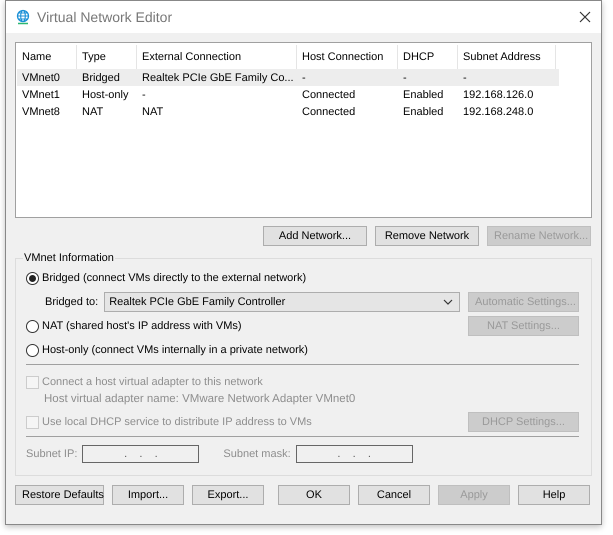 The height and width of the screenshot is (535, 613). I want to click on table-cell-text: Host-only, so click(105, 94).